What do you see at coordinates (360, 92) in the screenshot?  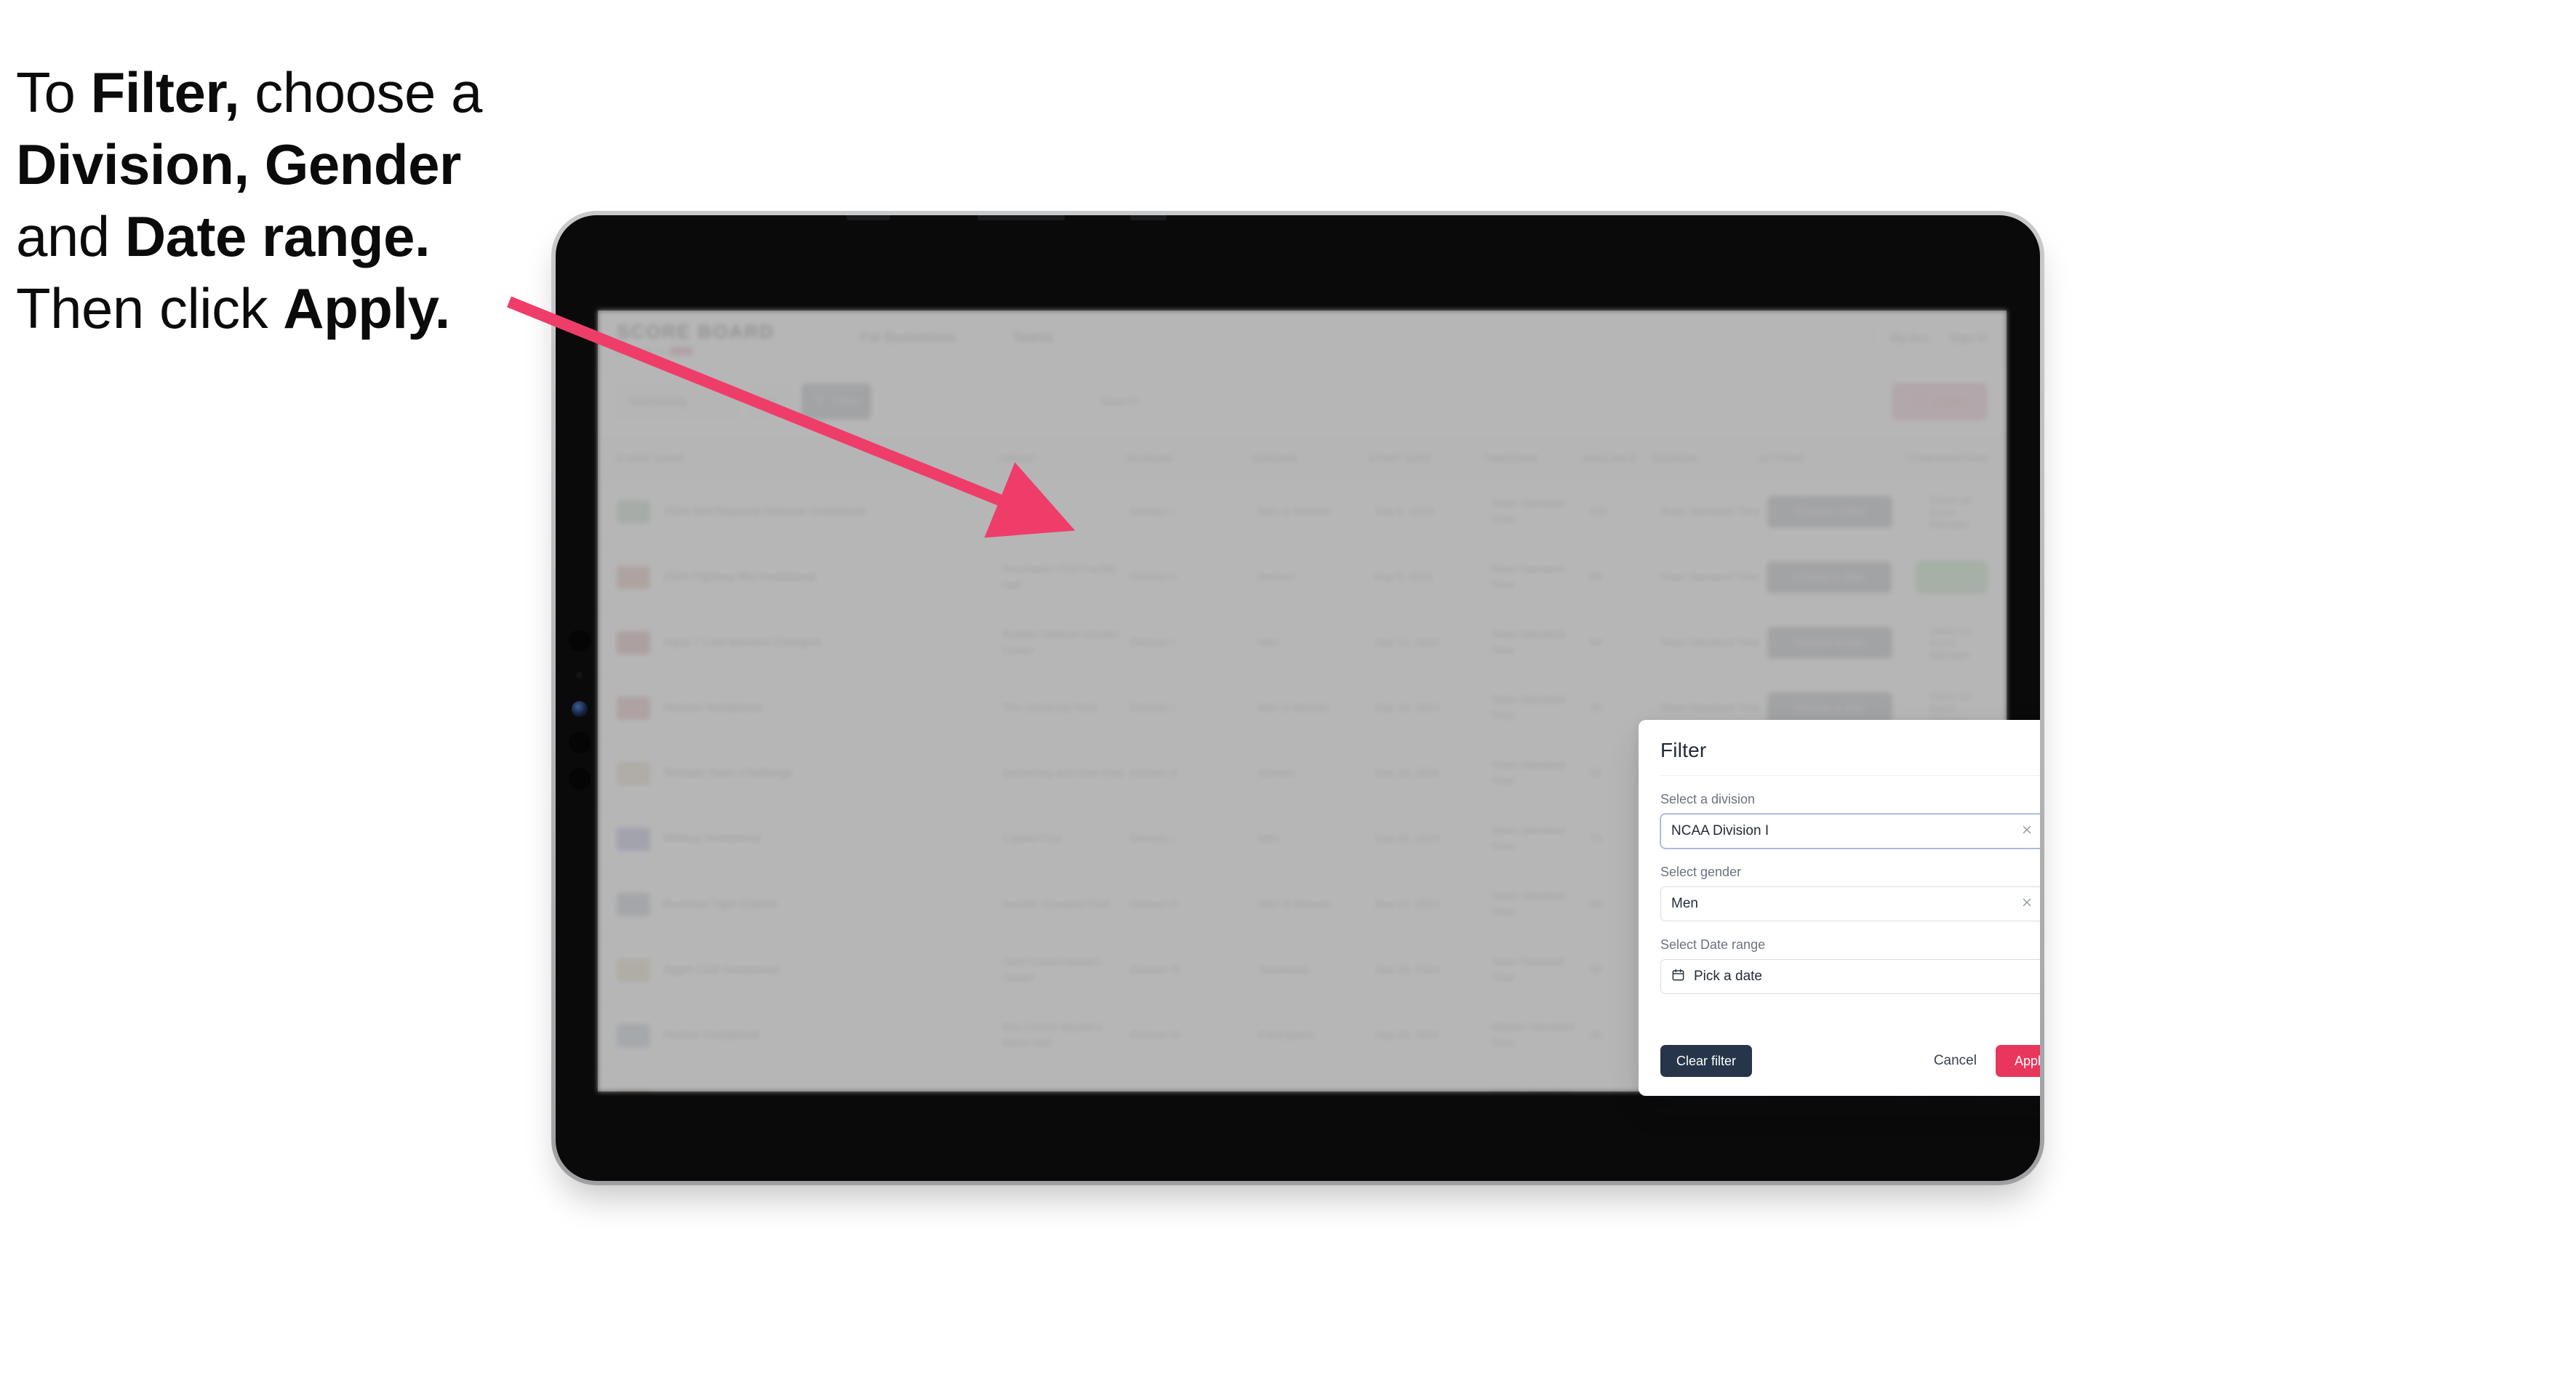 I see `caption-text: choose a` at bounding box center [360, 92].